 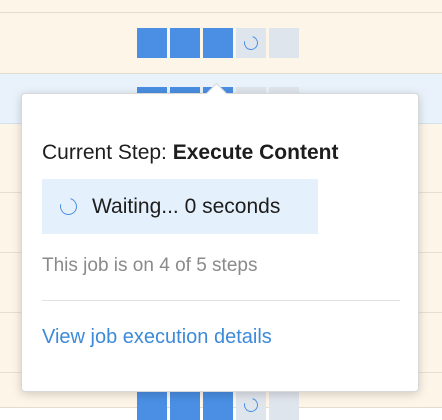 I want to click on step-progress-text: This job is on 4 of 5 steps, so click(x=150, y=265).